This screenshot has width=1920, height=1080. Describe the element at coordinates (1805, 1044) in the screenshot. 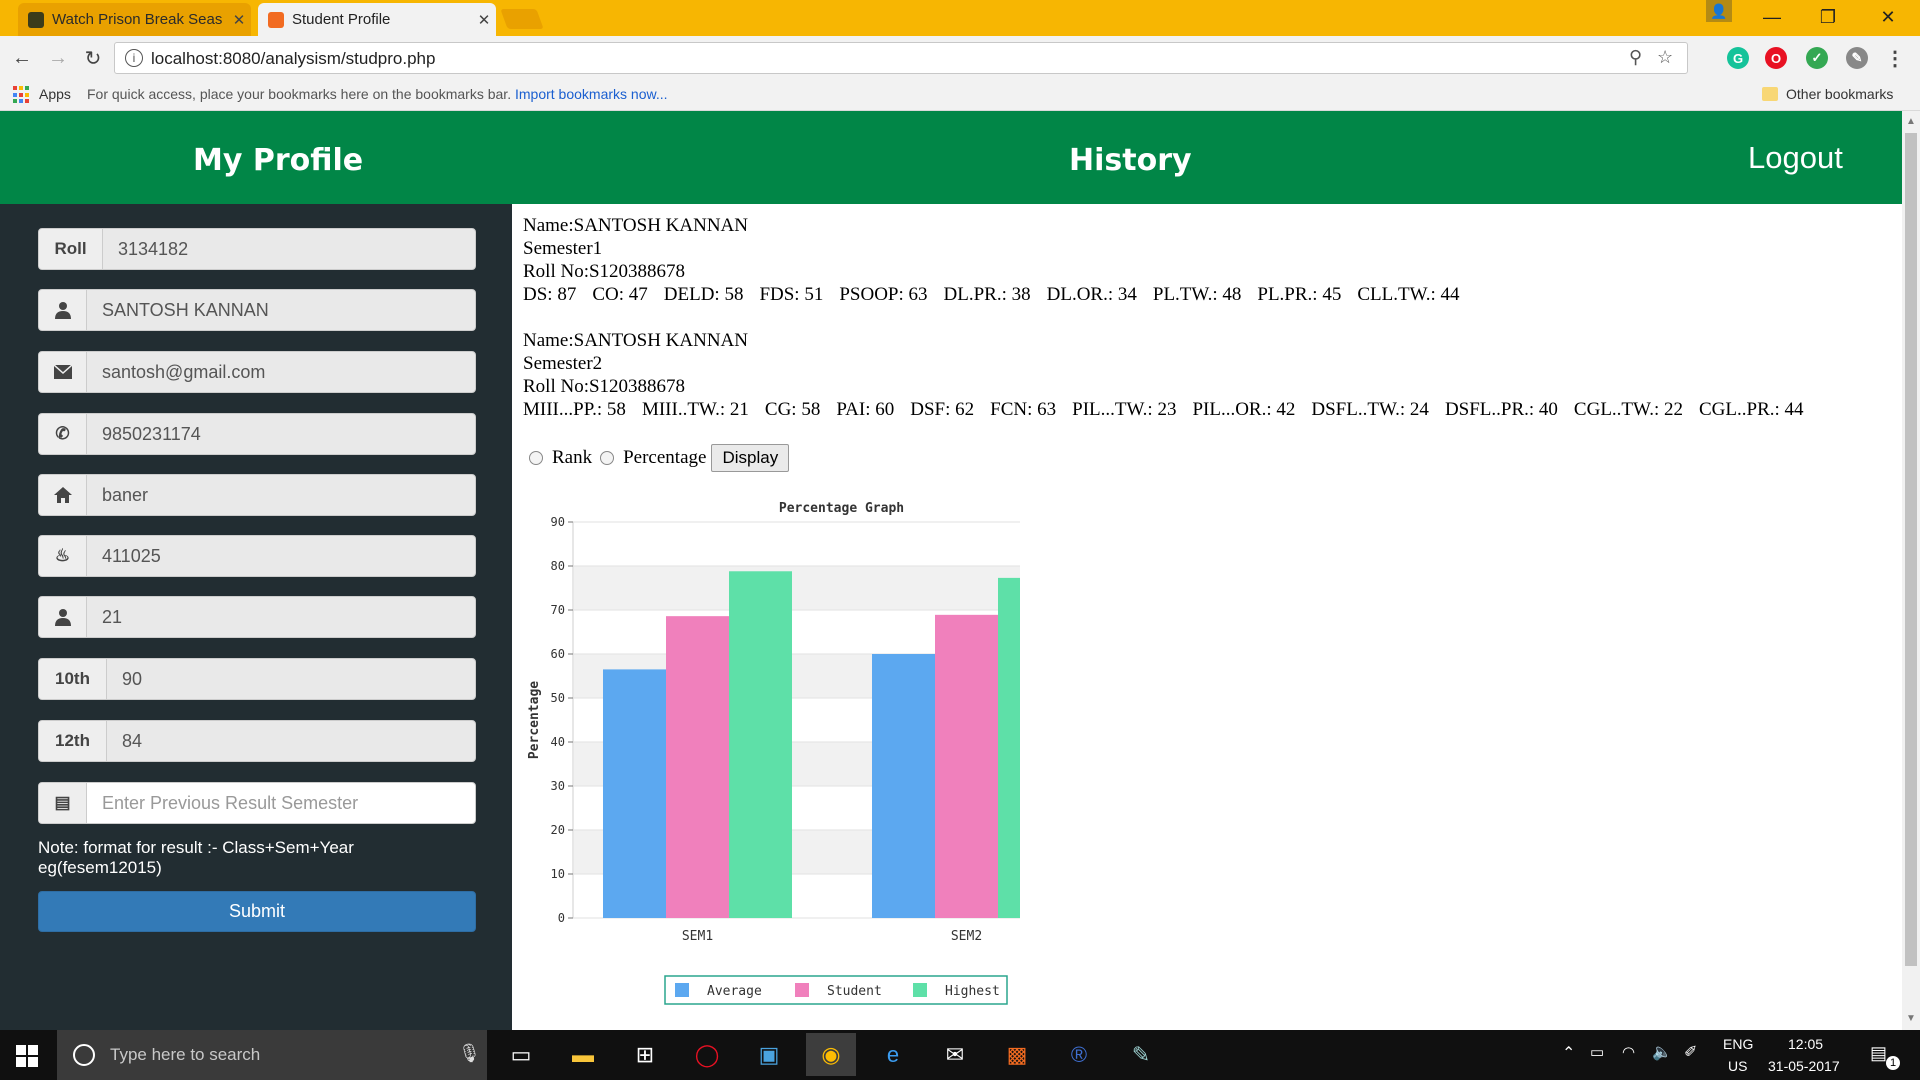

I see `clock-time: 12:05` at that location.